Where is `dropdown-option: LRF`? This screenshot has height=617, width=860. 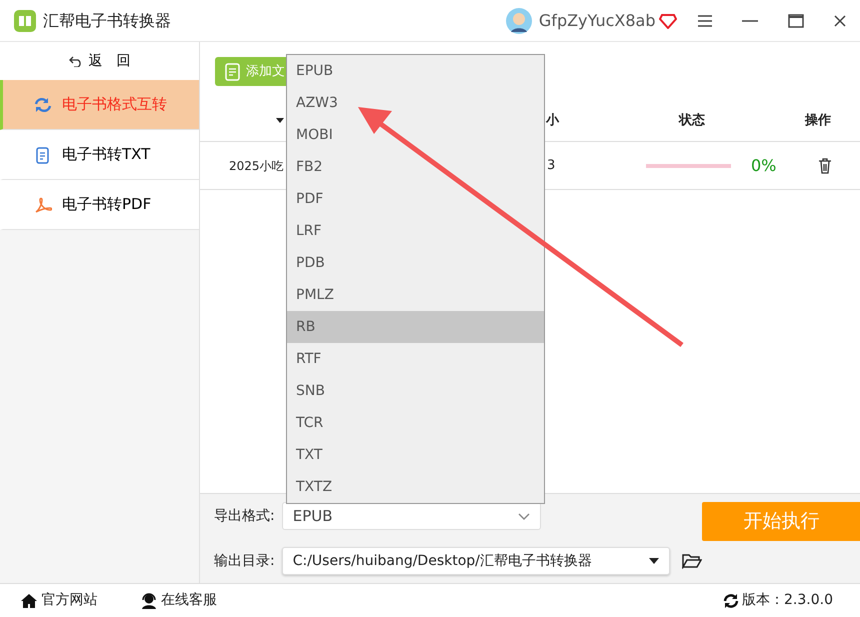 dropdown-option: LRF is located at coordinates (415, 231).